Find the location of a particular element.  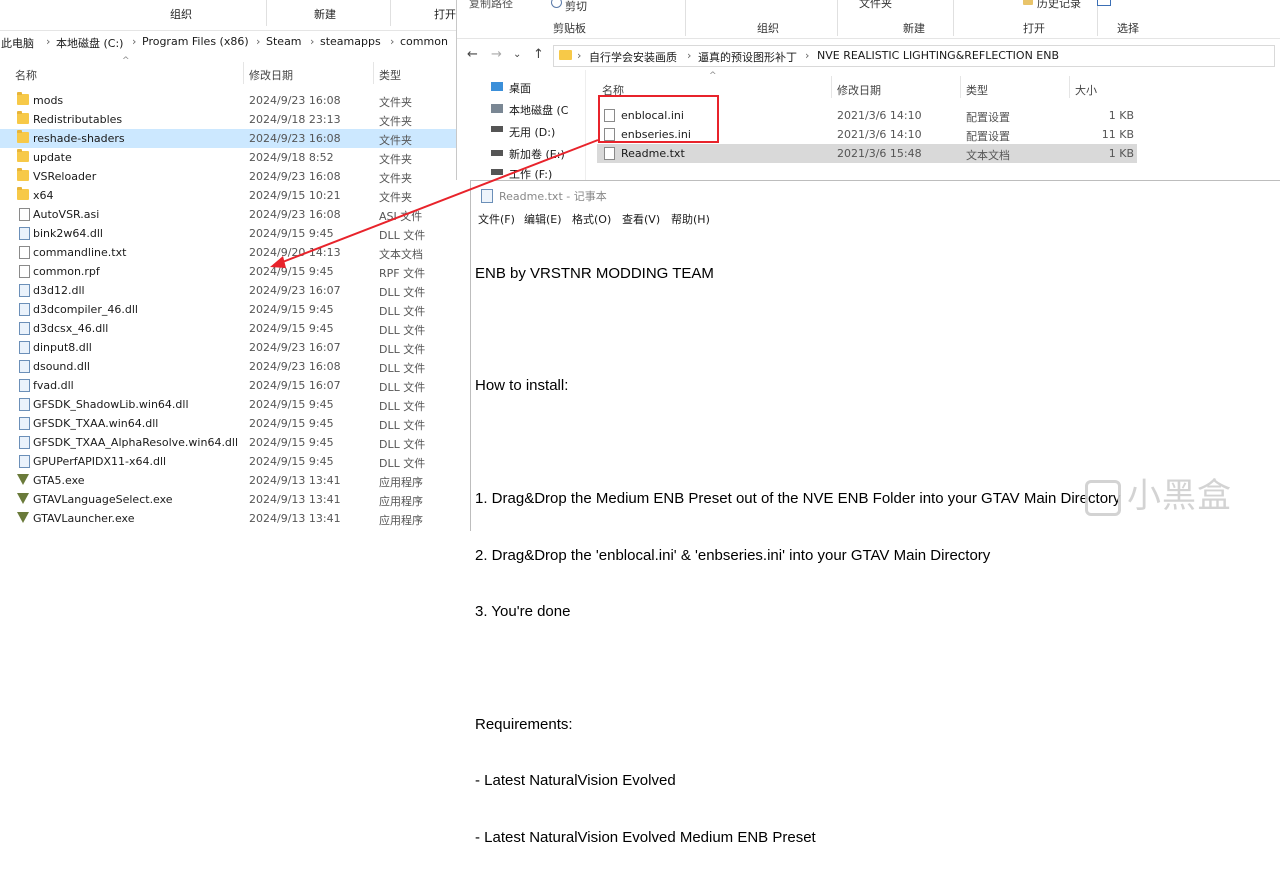

file-name: Redistributables is located at coordinates (78, 119).